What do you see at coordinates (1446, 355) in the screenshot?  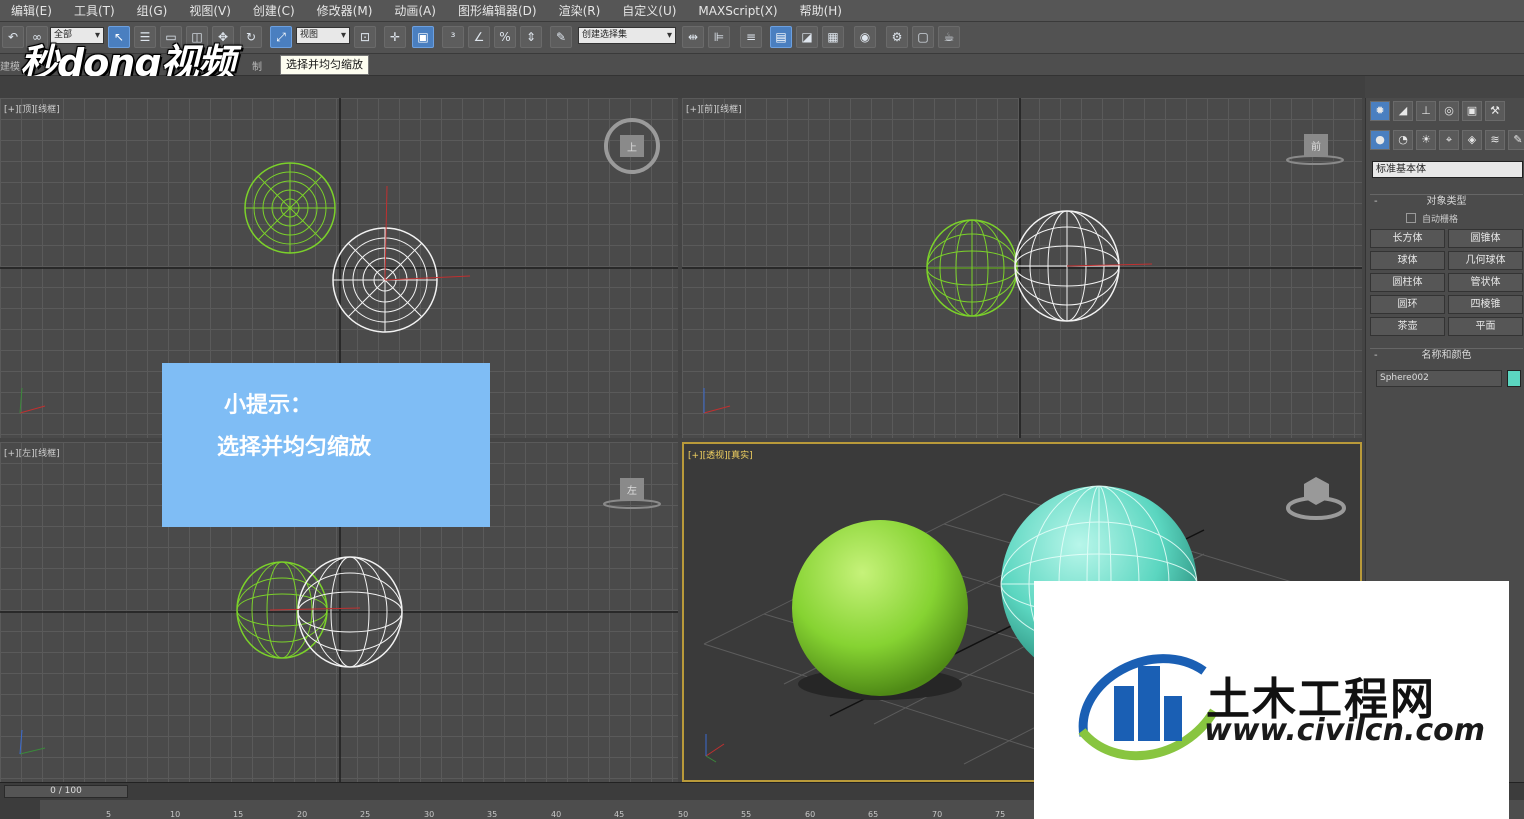 I see `name-color-rollout-header: 名称和颜色` at bounding box center [1446, 355].